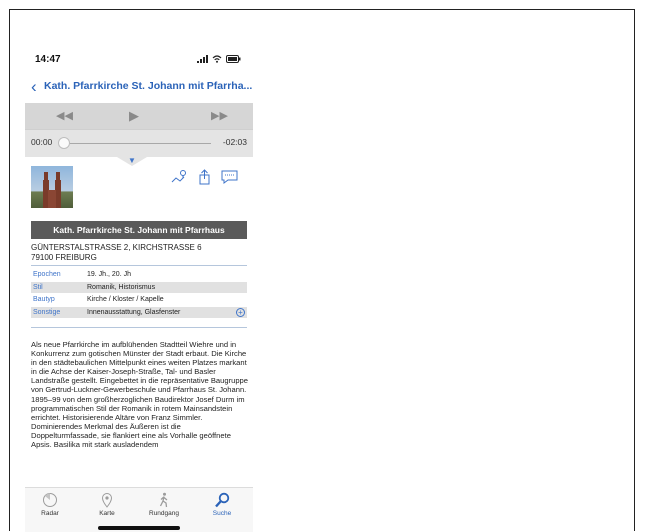 This screenshot has width=645, height=532. I want to click on walking-person-icon, so click(163, 500).